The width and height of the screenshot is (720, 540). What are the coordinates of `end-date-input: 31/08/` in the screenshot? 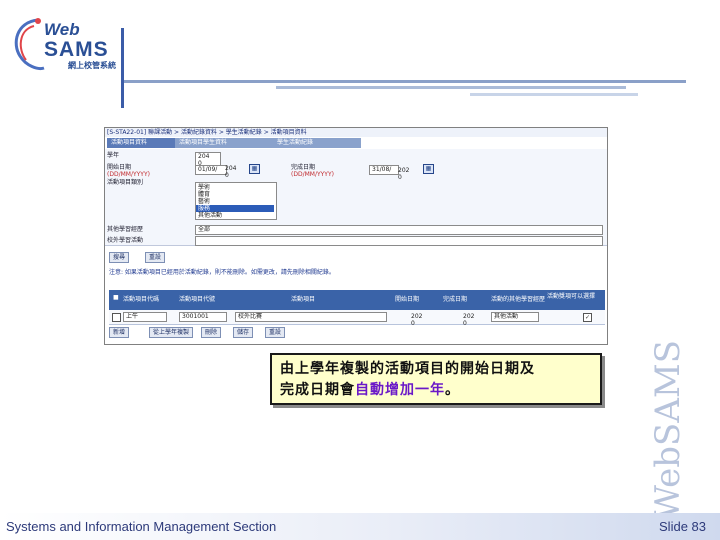 It's located at (384, 170).